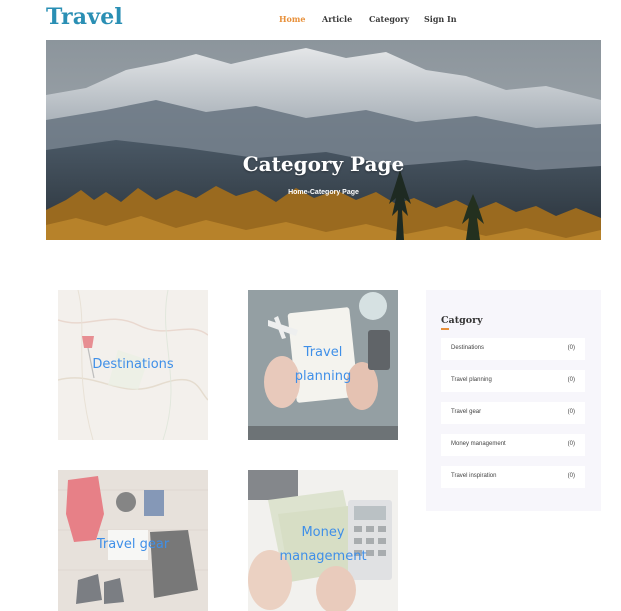 The image size is (621, 611). Describe the element at coordinates (133, 544) in the screenshot. I see `tile-label: Travel gear` at that location.